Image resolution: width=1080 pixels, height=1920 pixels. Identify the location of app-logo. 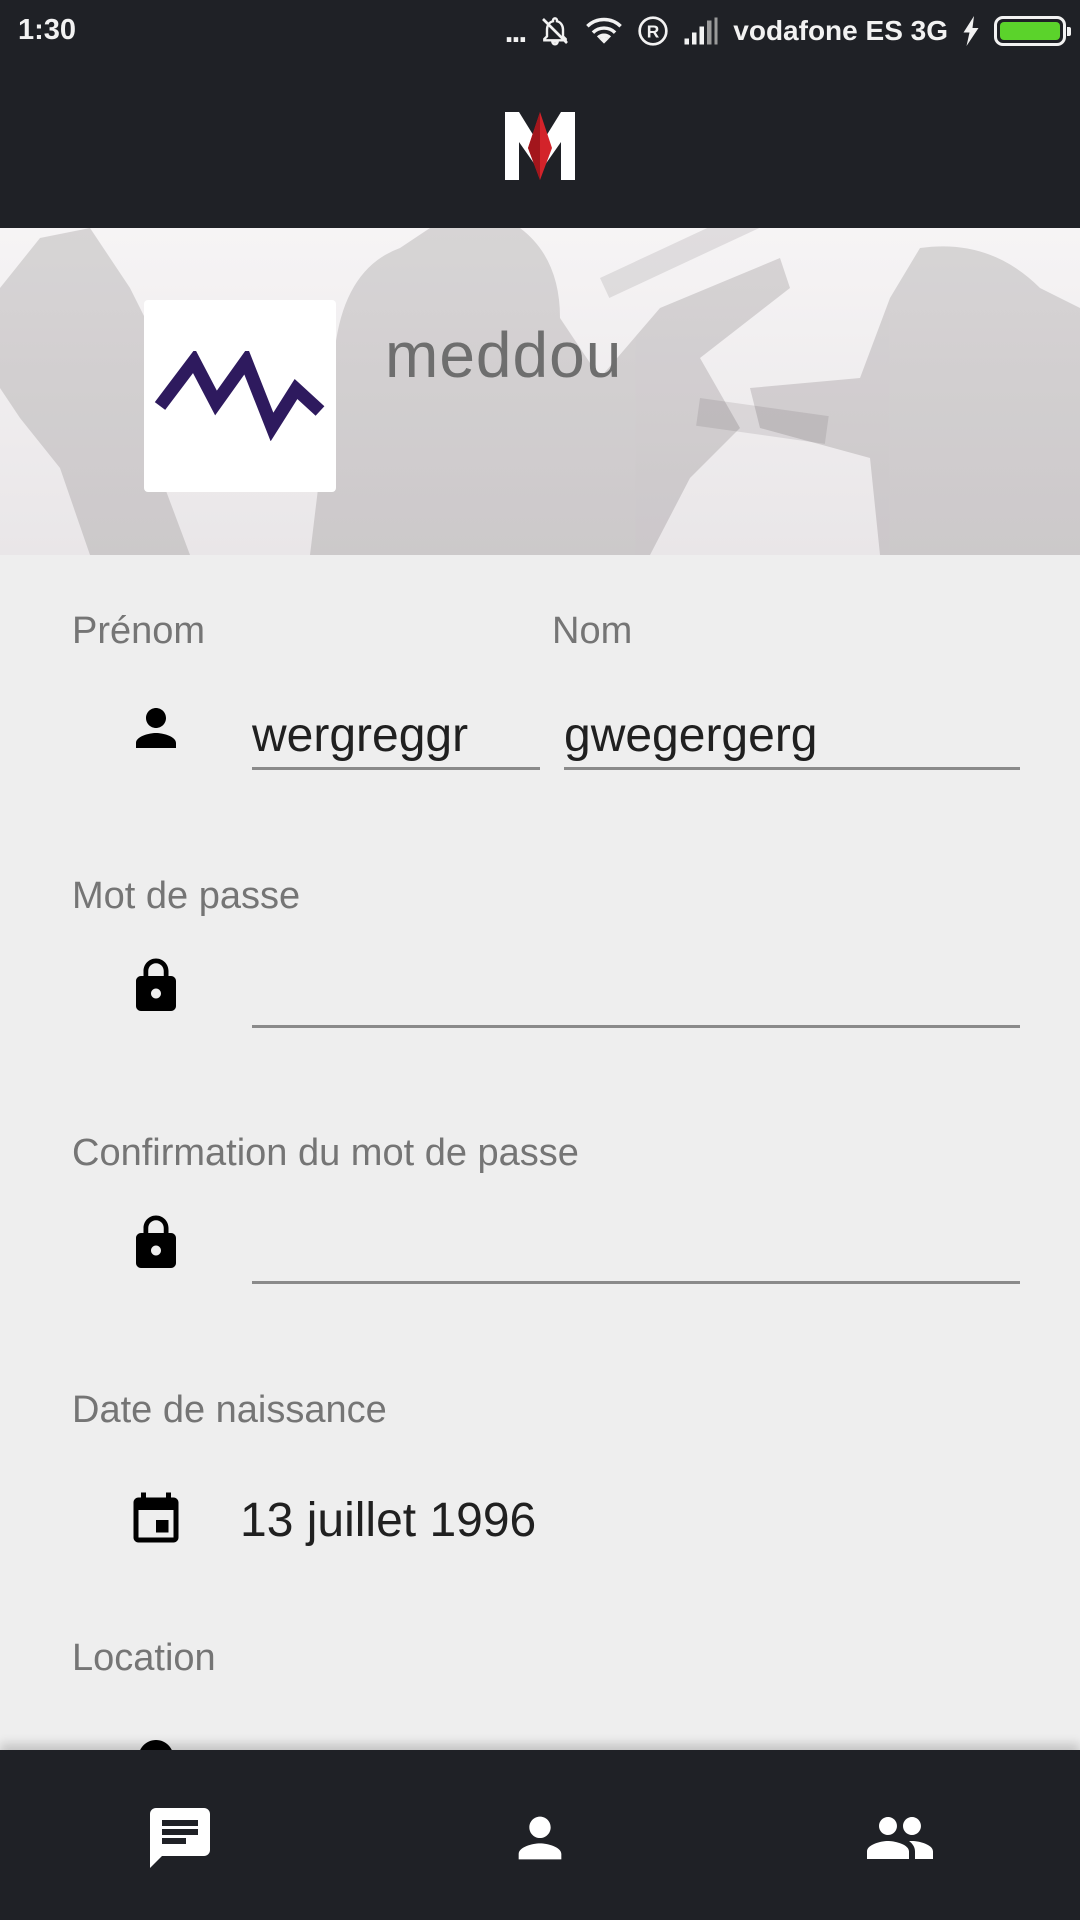
(540, 146).